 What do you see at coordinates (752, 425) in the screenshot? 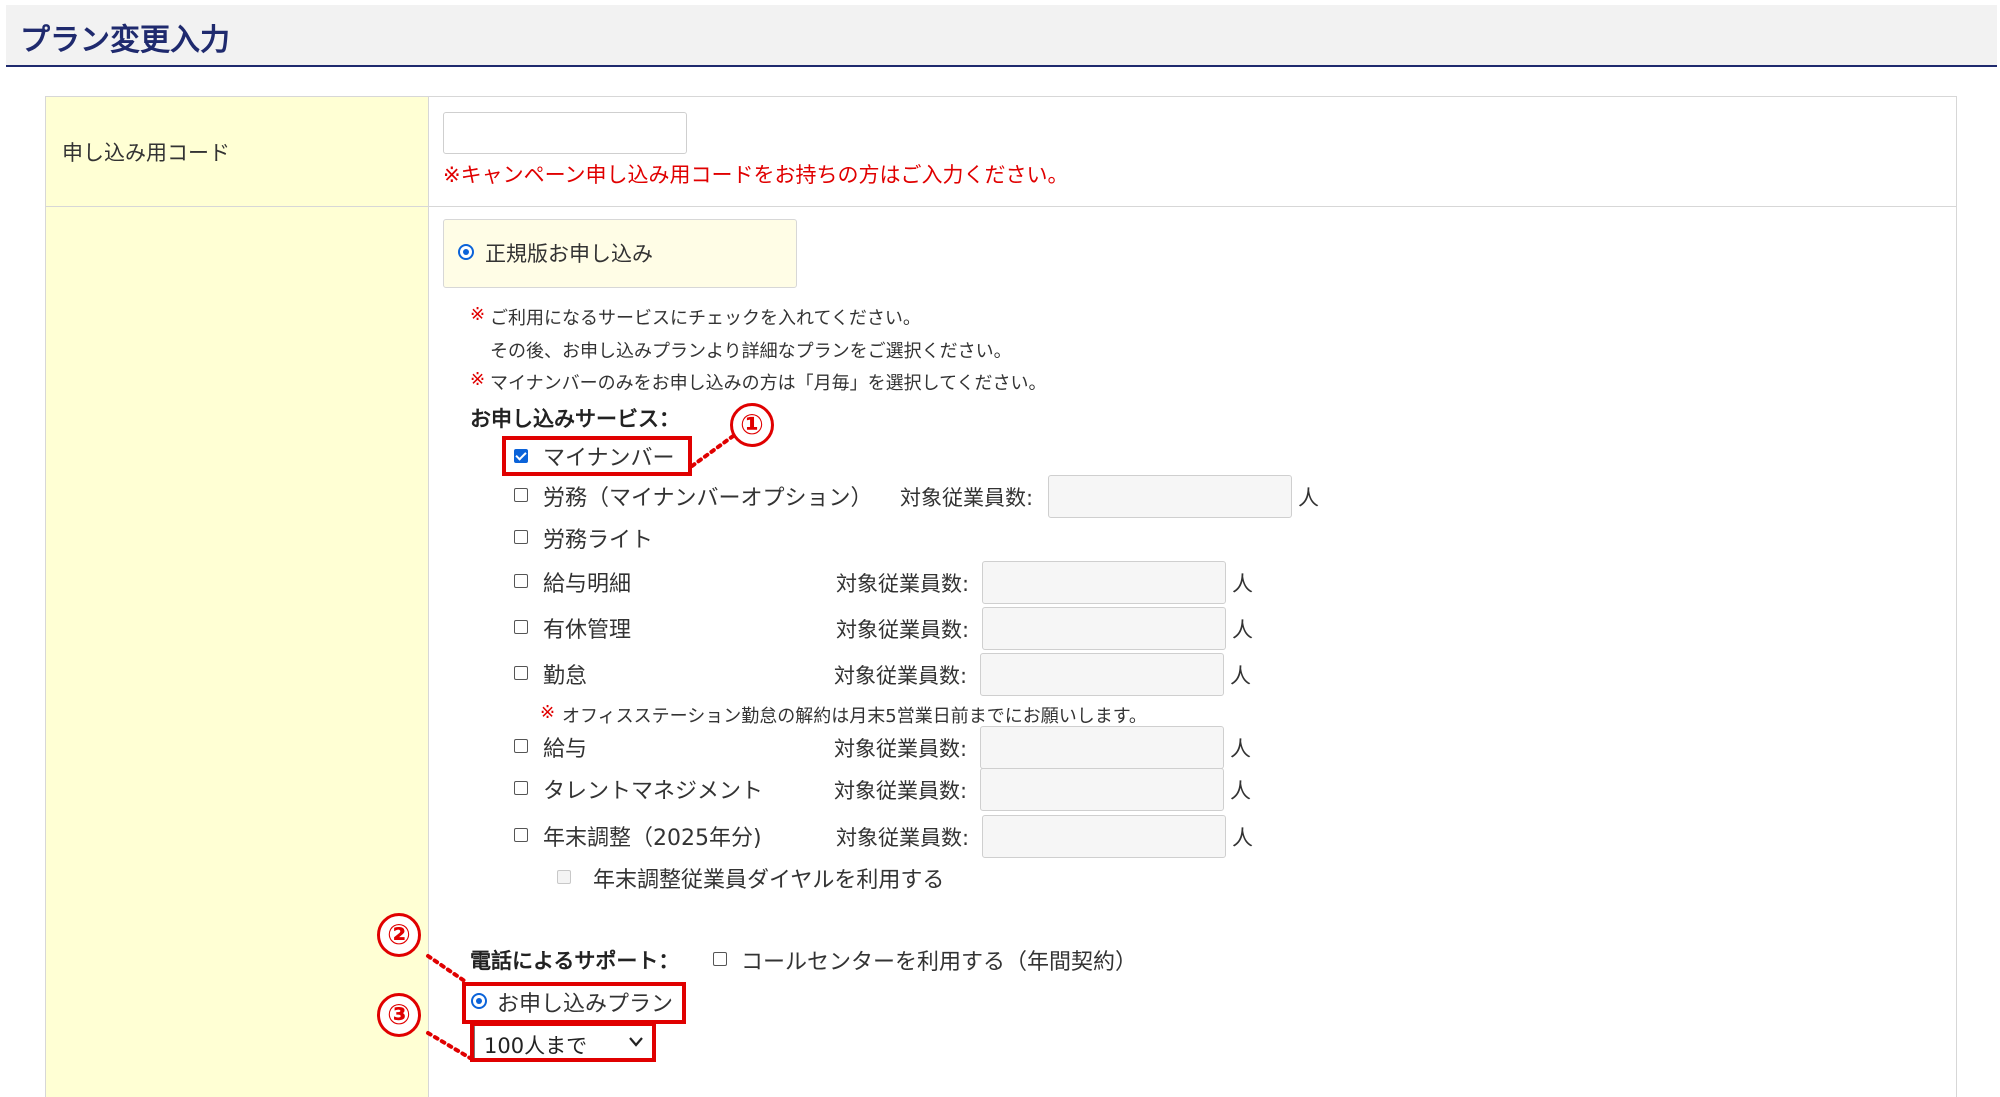
I see `callout-1: ①` at bounding box center [752, 425].